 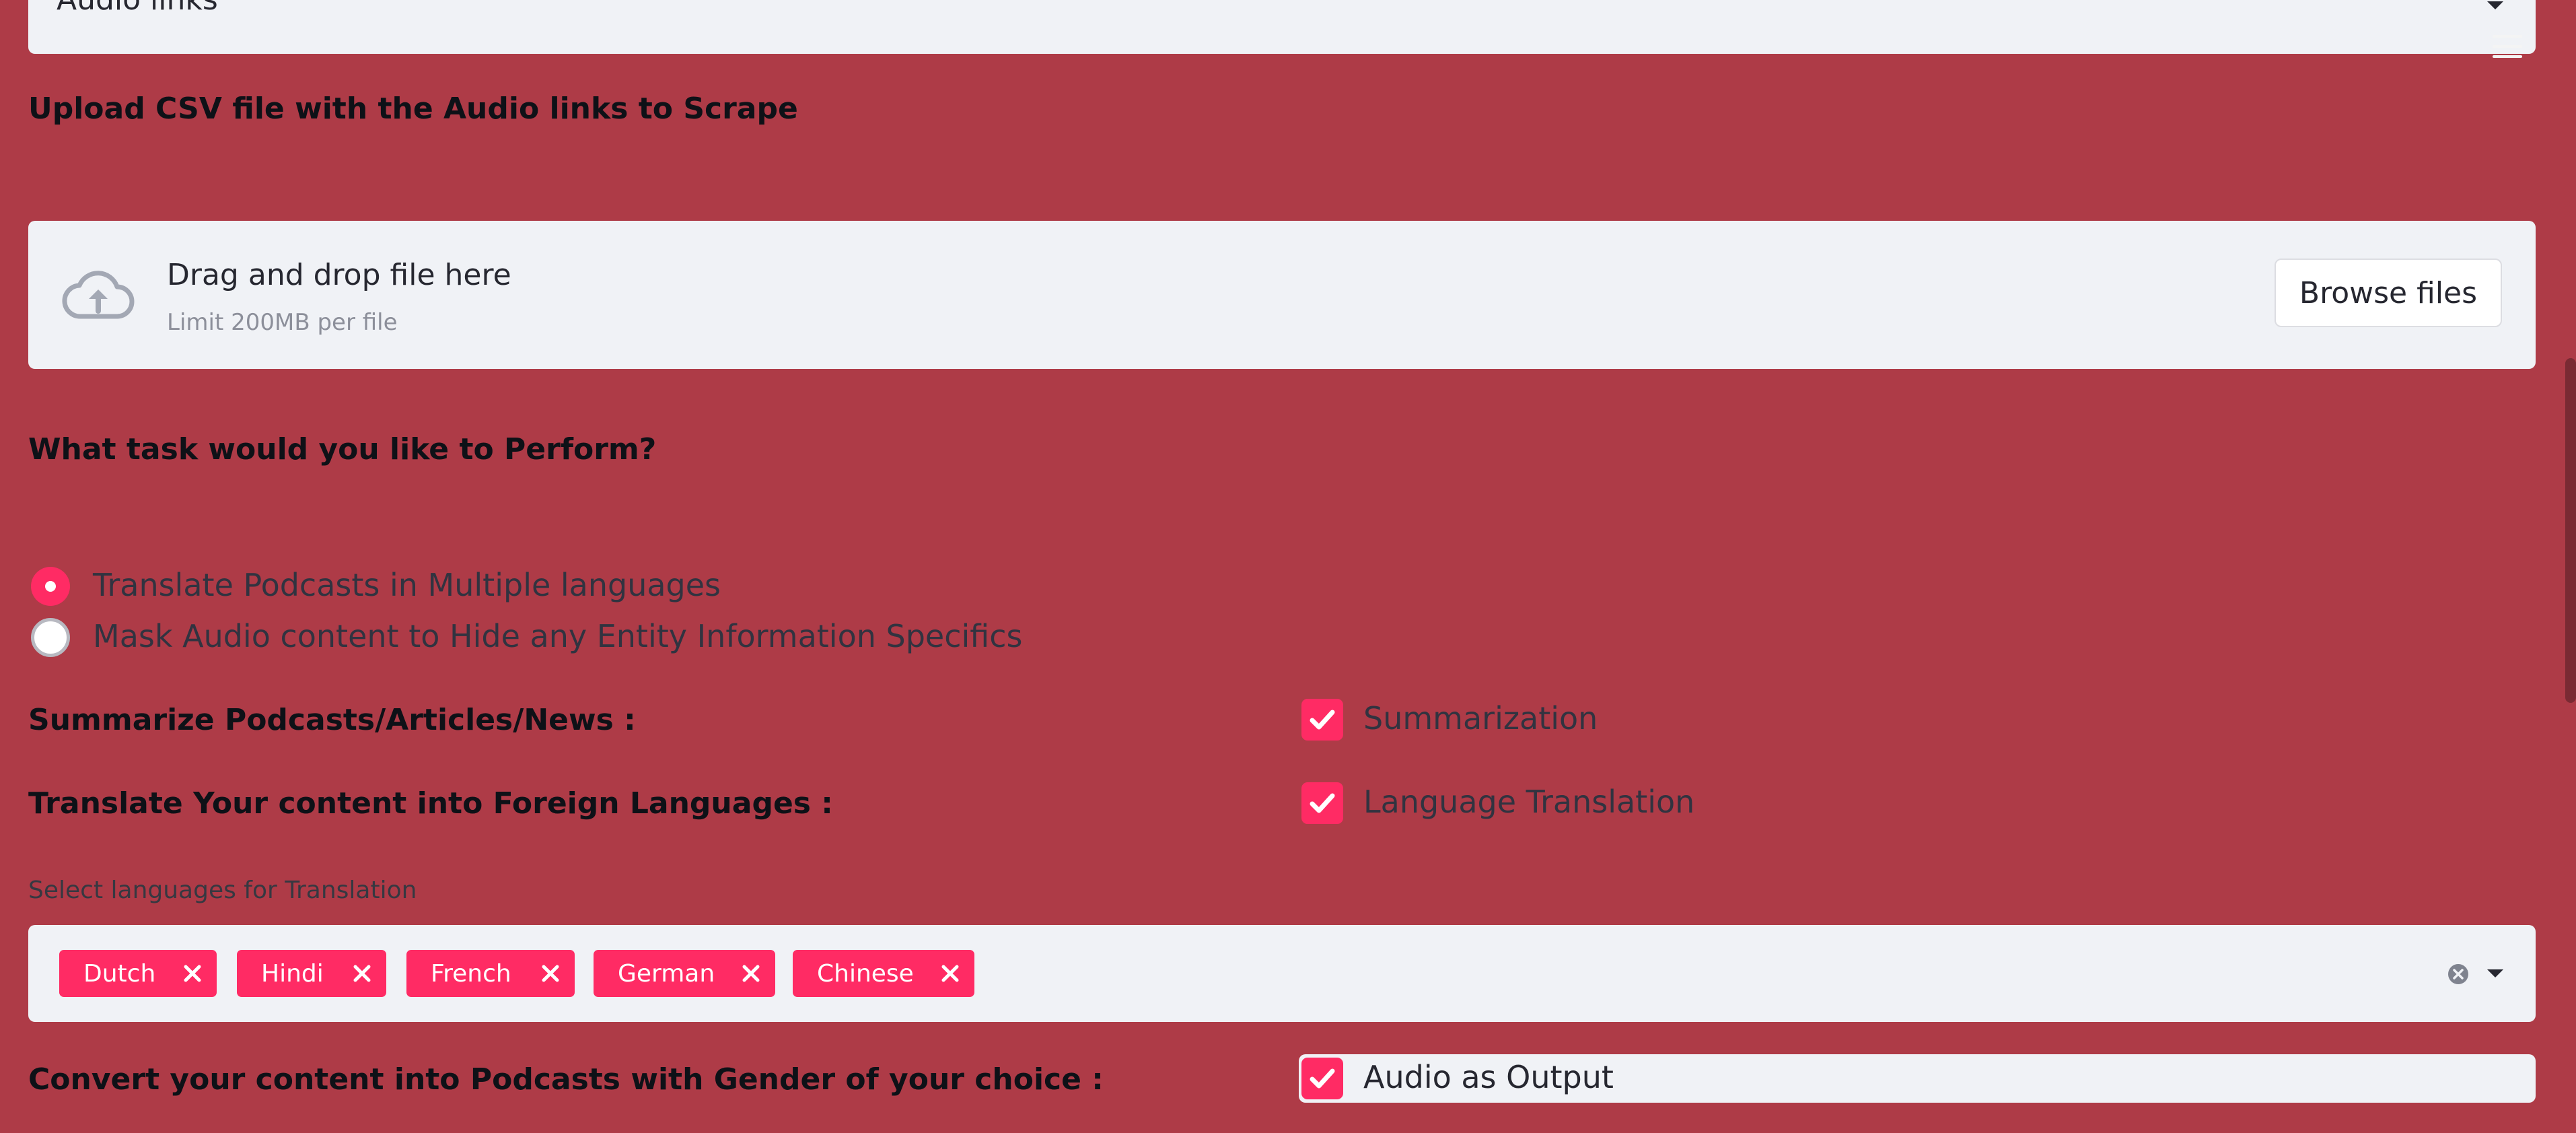 I want to click on language-tag-label: Hindi, so click(x=292, y=974).